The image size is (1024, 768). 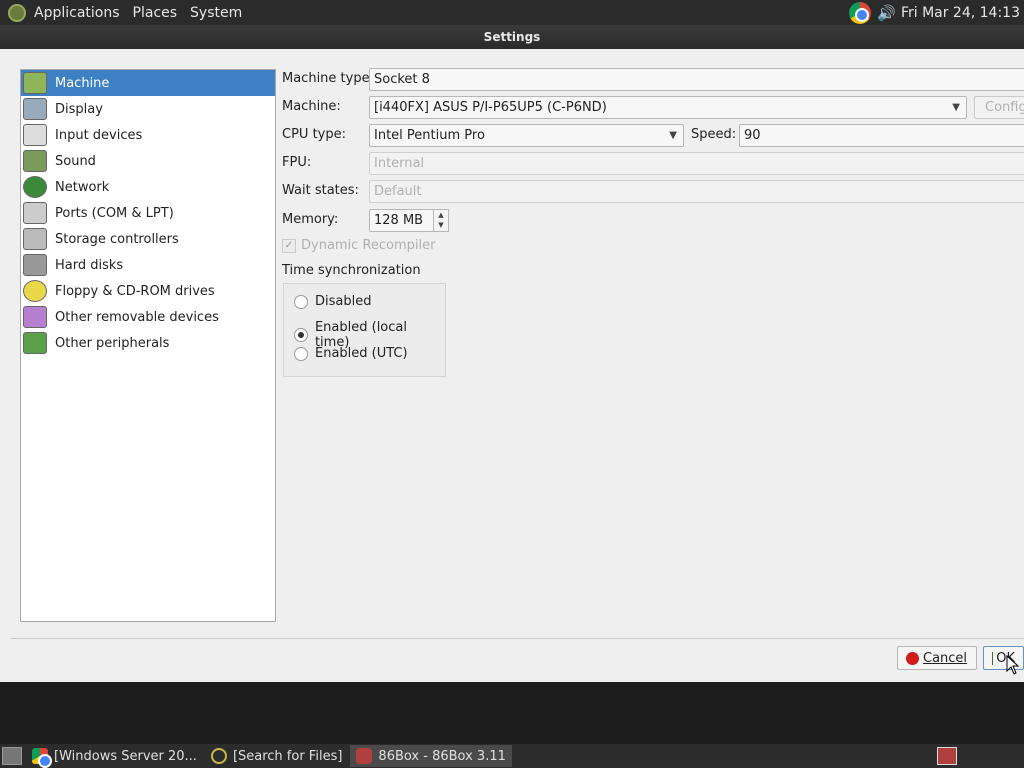 I want to click on machine-dropdown: [i440FX] ASUS P/I-P65UP5 (C-P6ND) ▼, so click(x=668, y=107).